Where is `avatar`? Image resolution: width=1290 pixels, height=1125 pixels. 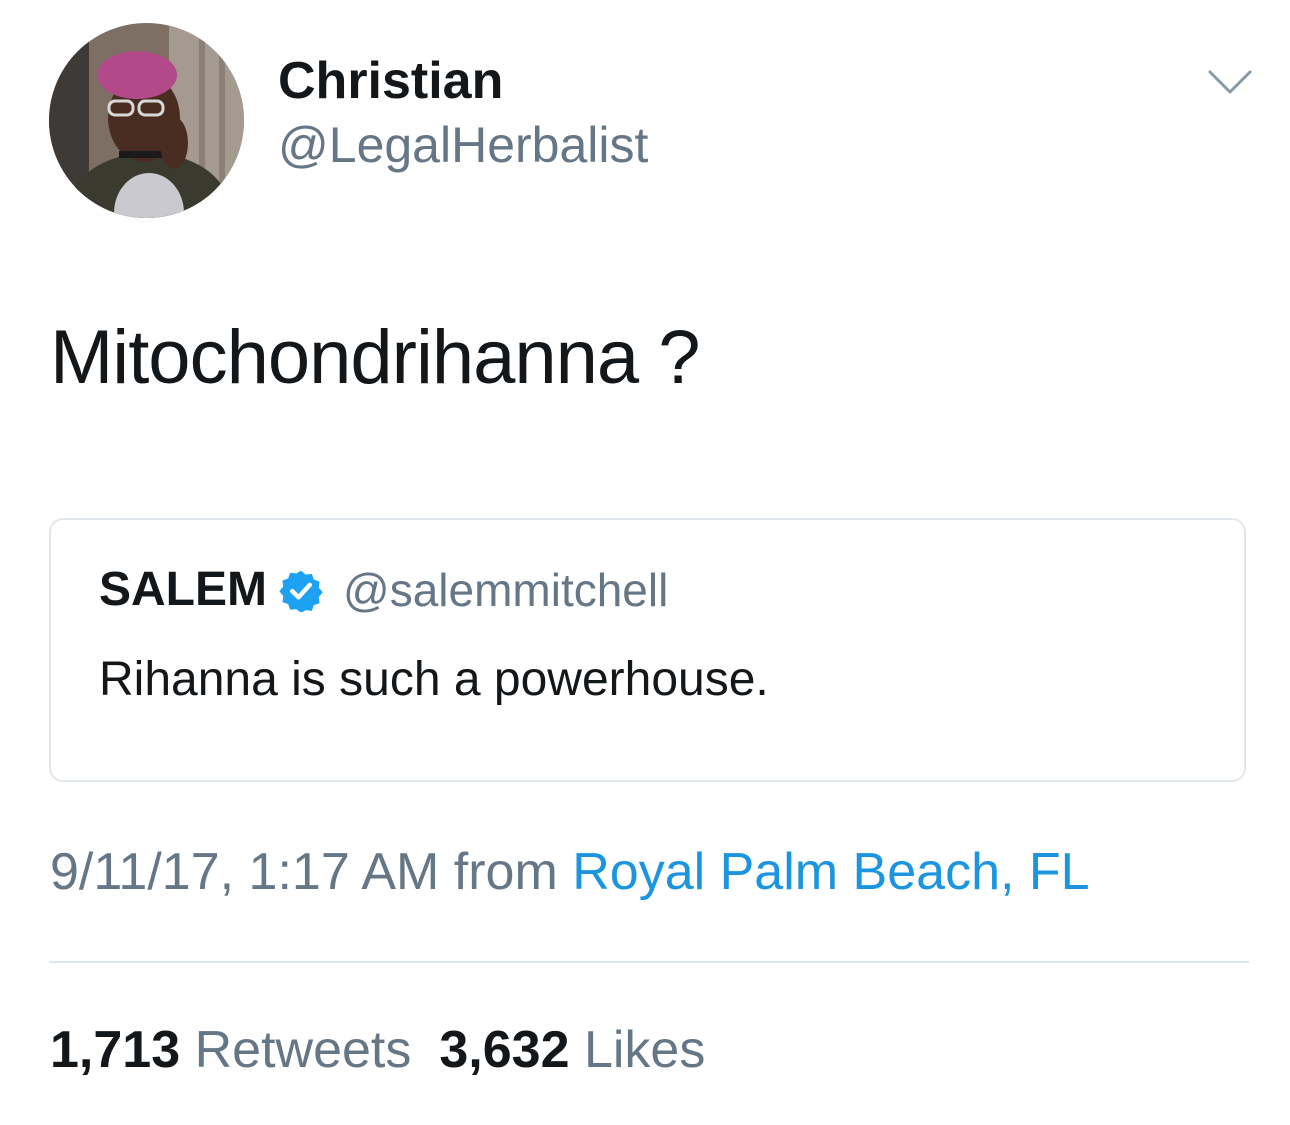 avatar is located at coordinates (146, 120).